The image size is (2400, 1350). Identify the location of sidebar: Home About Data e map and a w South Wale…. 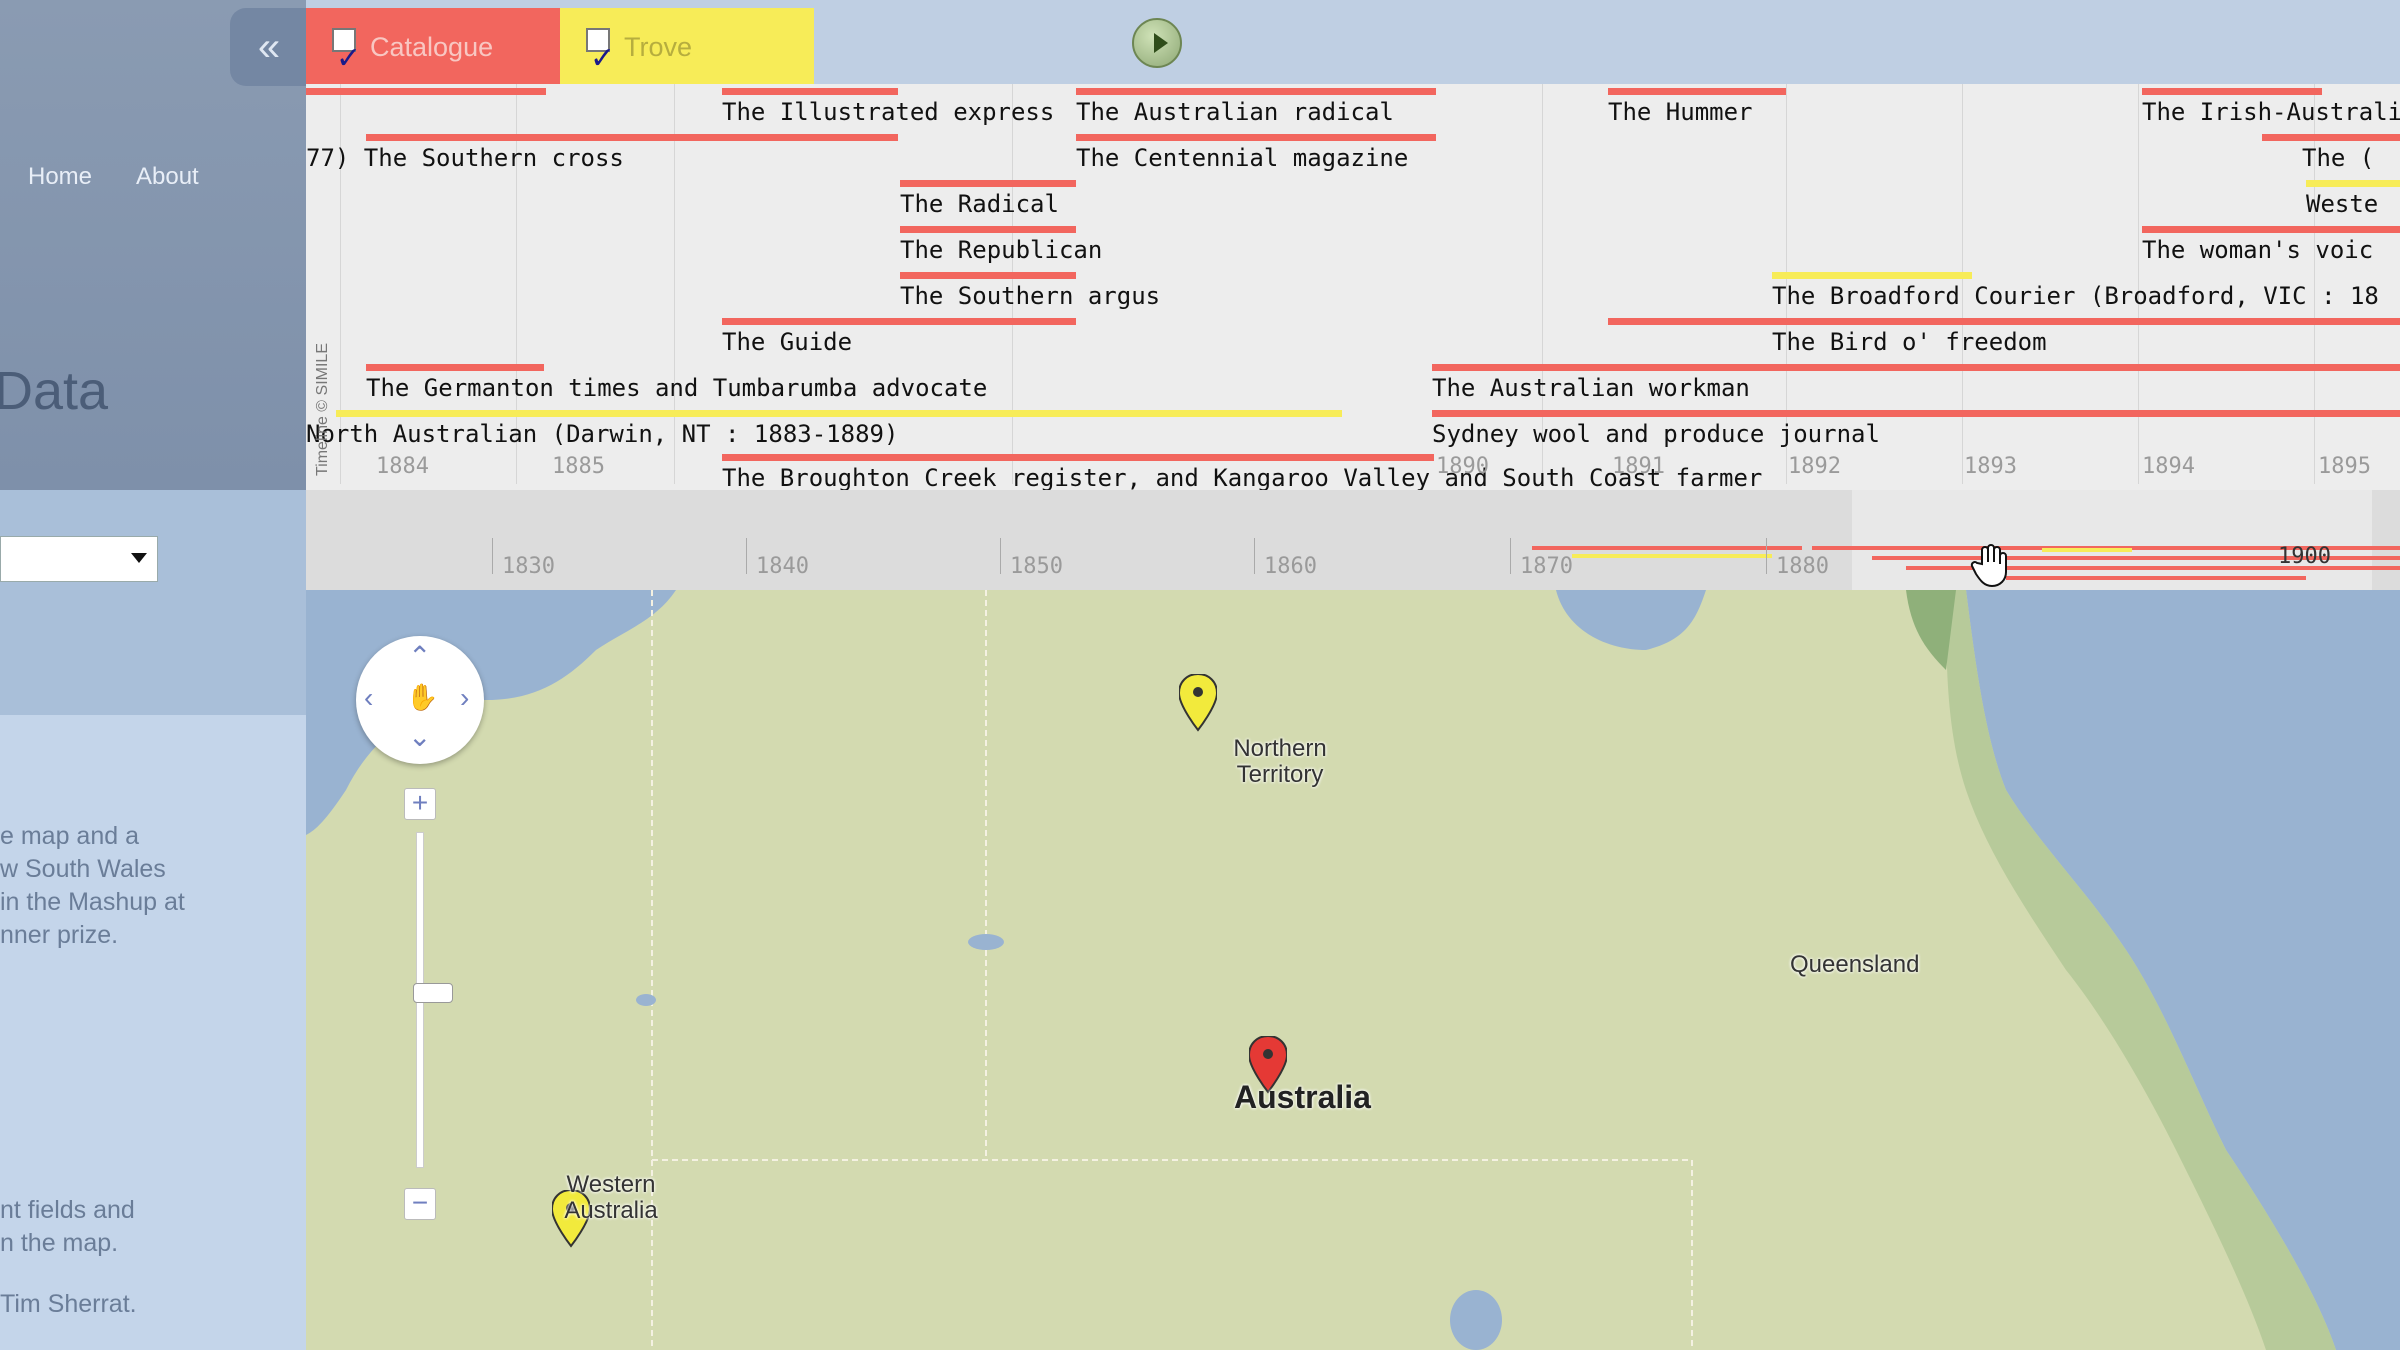
(153, 675).